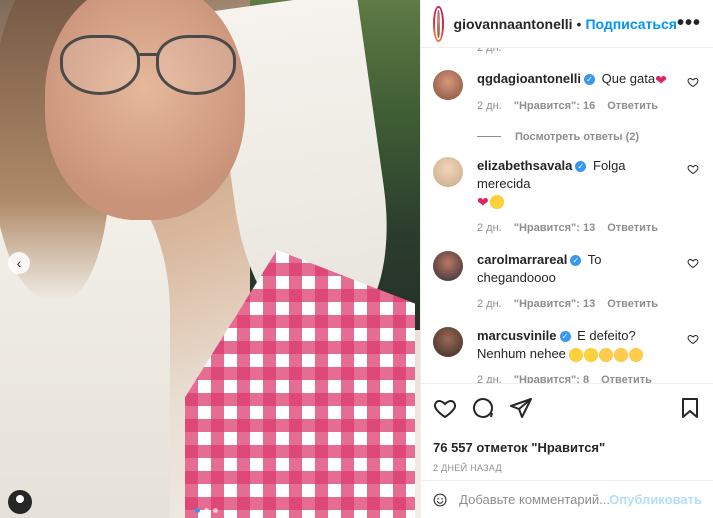 The image size is (713, 518). Describe the element at coordinates (631, 24) in the screenshot. I see `follow-button: Подписаться` at that location.